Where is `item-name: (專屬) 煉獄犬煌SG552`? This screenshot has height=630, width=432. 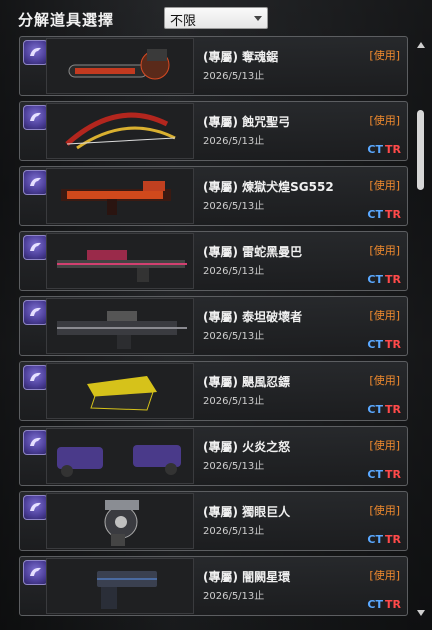
item-name: (專屬) 煉獄犬煌SG552 is located at coordinates (268, 187).